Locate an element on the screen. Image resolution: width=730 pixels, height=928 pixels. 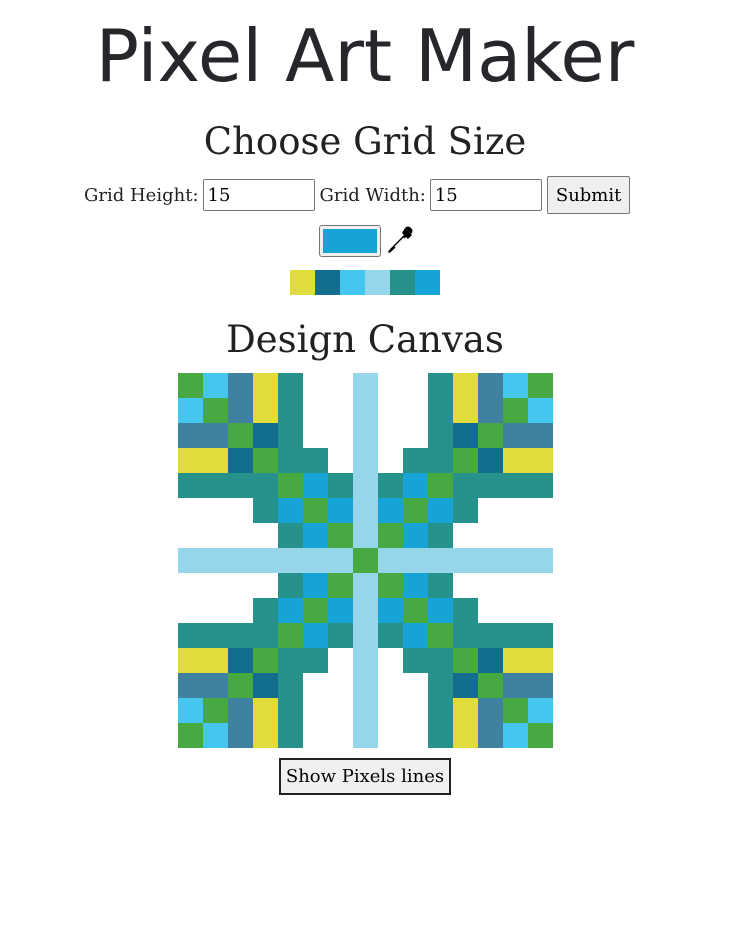
submit-button: Submit is located at coordinates (588, 195).